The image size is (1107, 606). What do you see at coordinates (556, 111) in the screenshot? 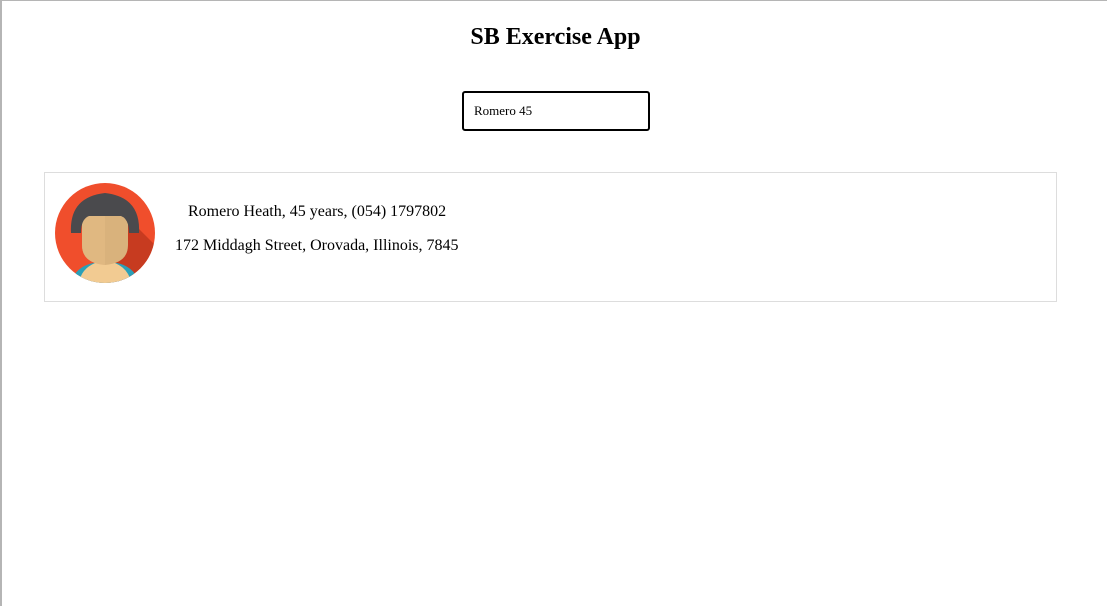
I see `search-input` at bounding box center [556, 111].